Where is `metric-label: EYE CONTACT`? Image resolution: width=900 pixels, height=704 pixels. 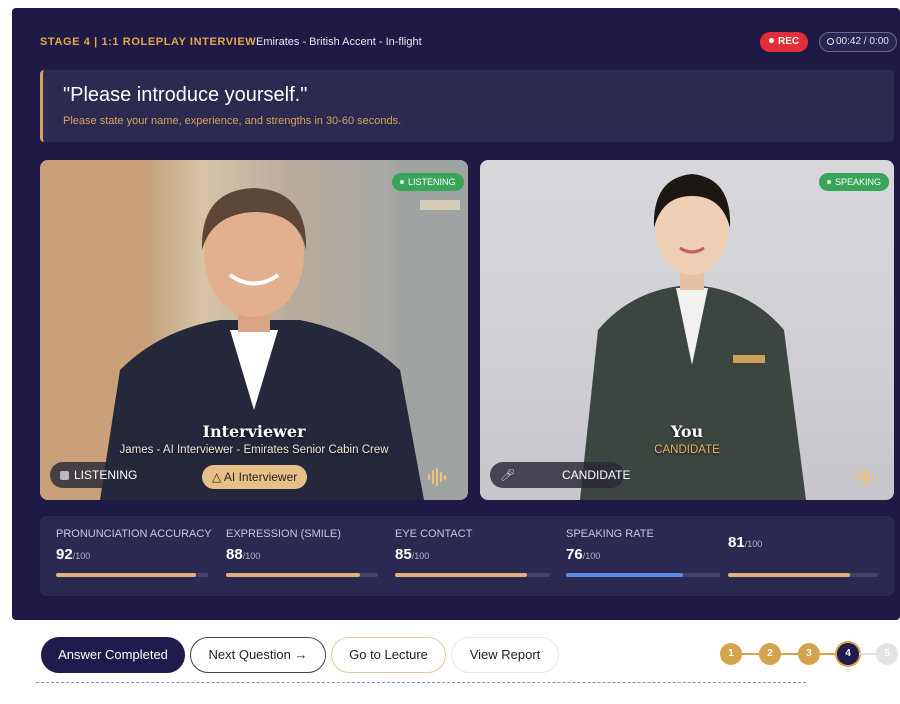 metric-label: EYE CONTACT is located at coordinates (434, 534).